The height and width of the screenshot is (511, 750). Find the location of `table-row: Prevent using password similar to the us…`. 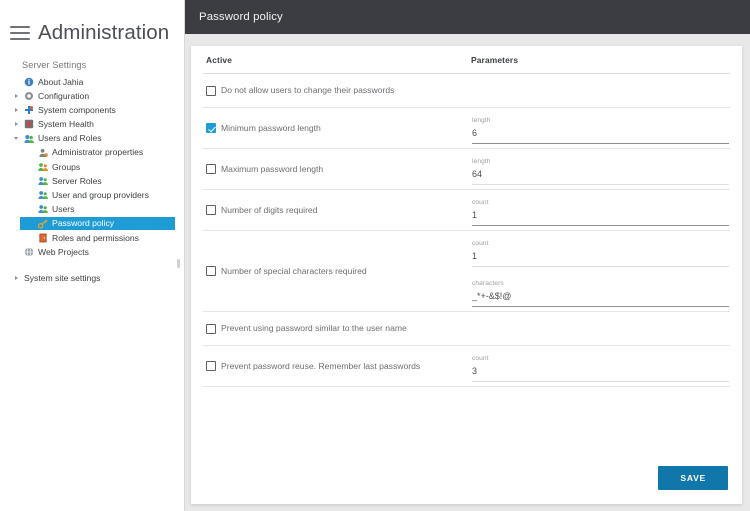

table-row: Prevent using password similar to the us… is located at coordinates (466, 329).